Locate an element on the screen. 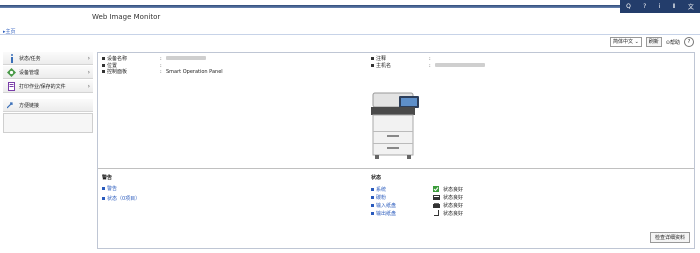  status-link-system: 系统 is located at coordinates (401, 189).